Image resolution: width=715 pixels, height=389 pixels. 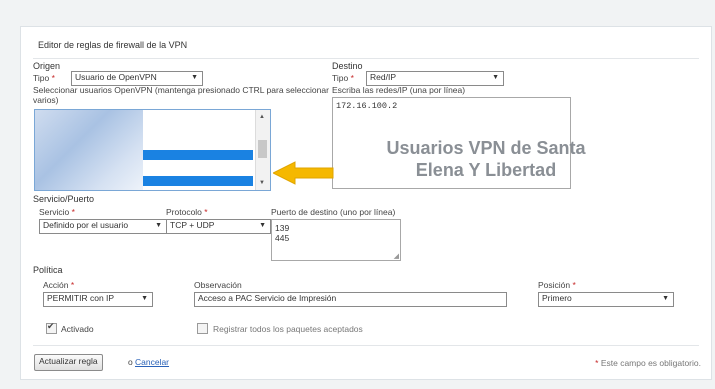 I want to click on service-select: Definido por el usuario ▼, so click(x=103, y=226).